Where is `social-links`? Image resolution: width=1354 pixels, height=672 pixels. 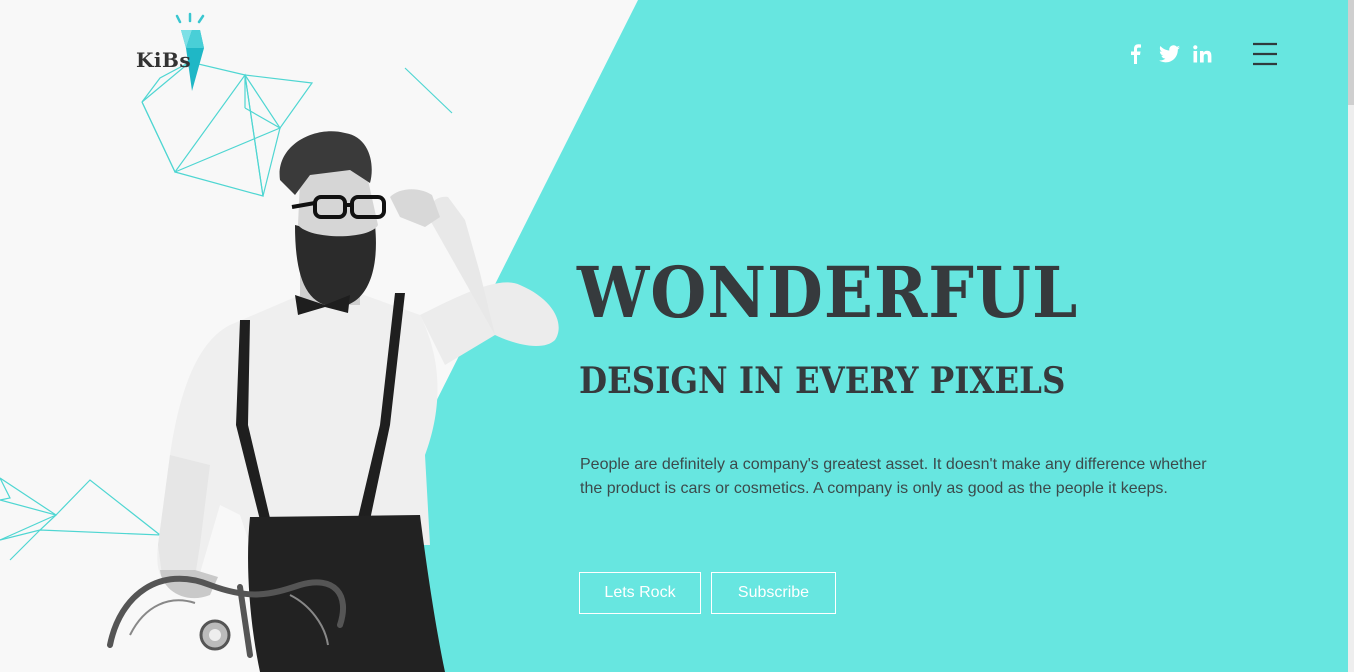
social-links is located at coordinates (1169, 54).